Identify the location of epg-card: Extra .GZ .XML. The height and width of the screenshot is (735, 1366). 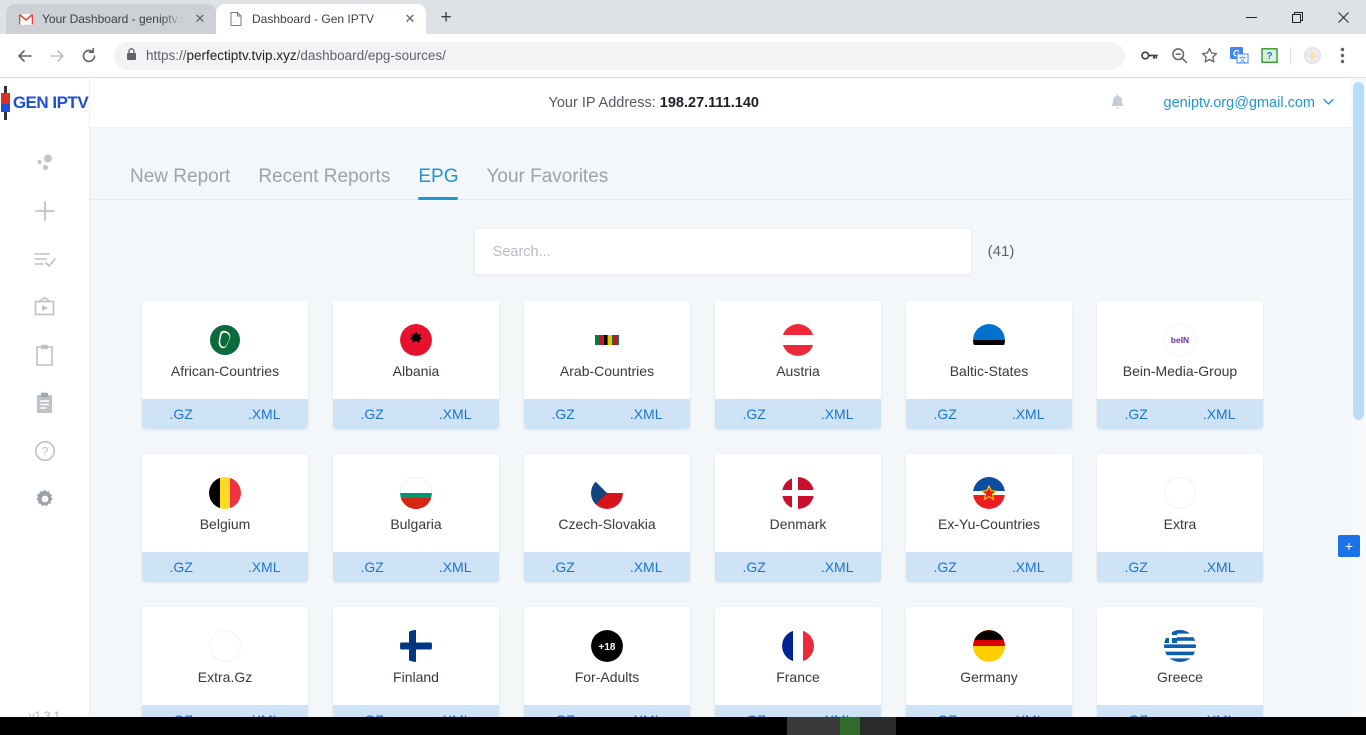
(1180, 518).